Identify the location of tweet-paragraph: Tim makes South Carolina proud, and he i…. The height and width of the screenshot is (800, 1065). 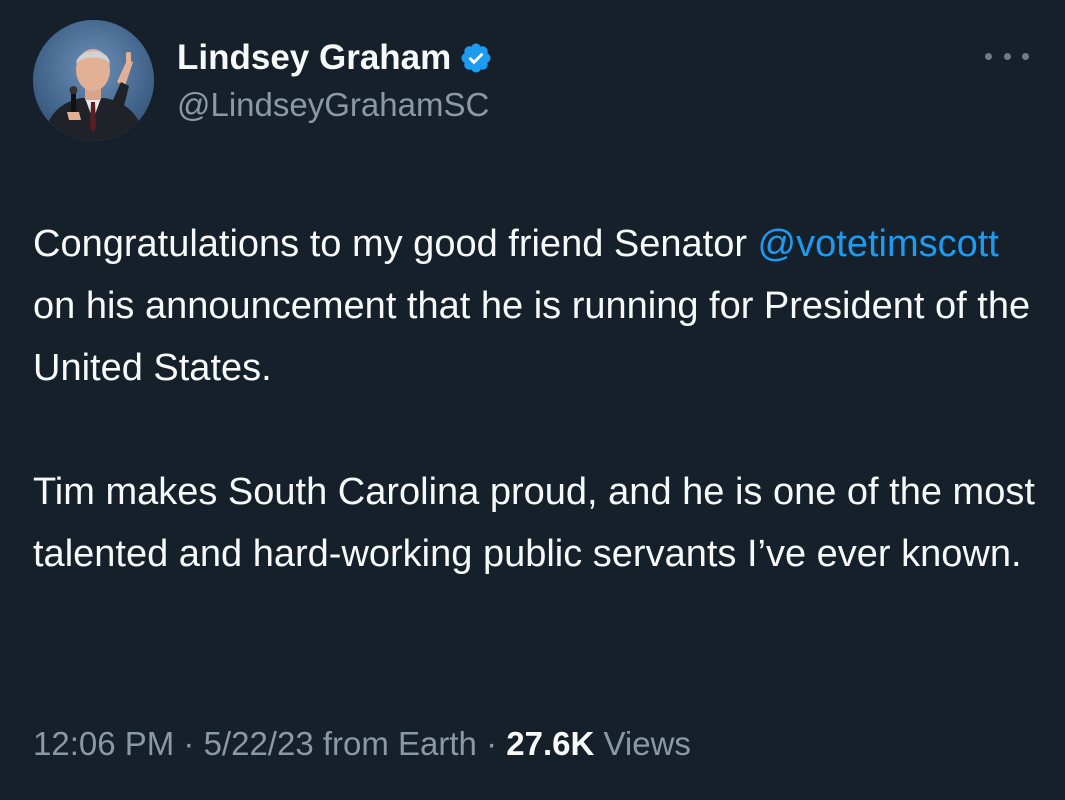
(534, 523).